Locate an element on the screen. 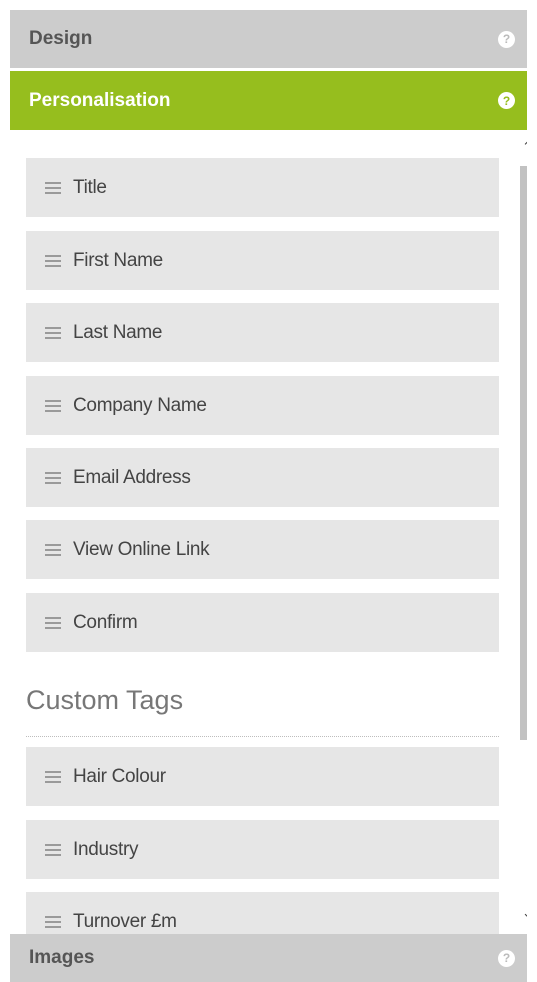 The width and height of the screenshot is (537, 982). scroll-down-arrow-icon: ⌄ is located at coordinates (522, 913).